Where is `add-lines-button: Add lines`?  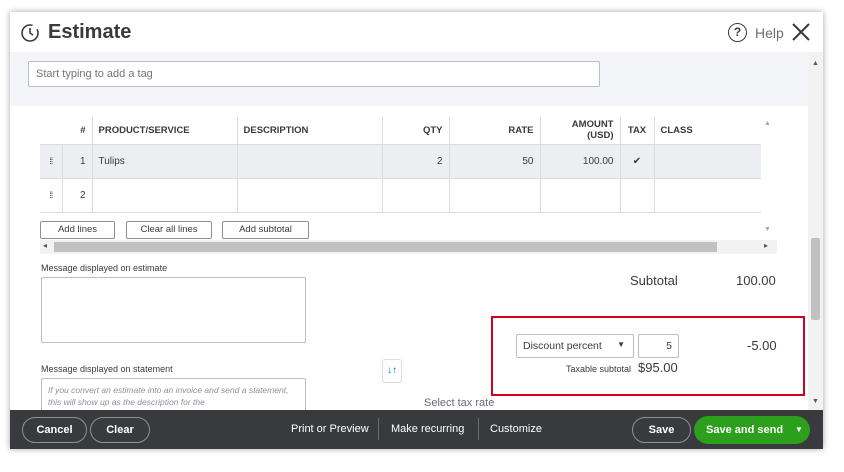
add-lines-button: Add lines is located at coordinates (77, 230).